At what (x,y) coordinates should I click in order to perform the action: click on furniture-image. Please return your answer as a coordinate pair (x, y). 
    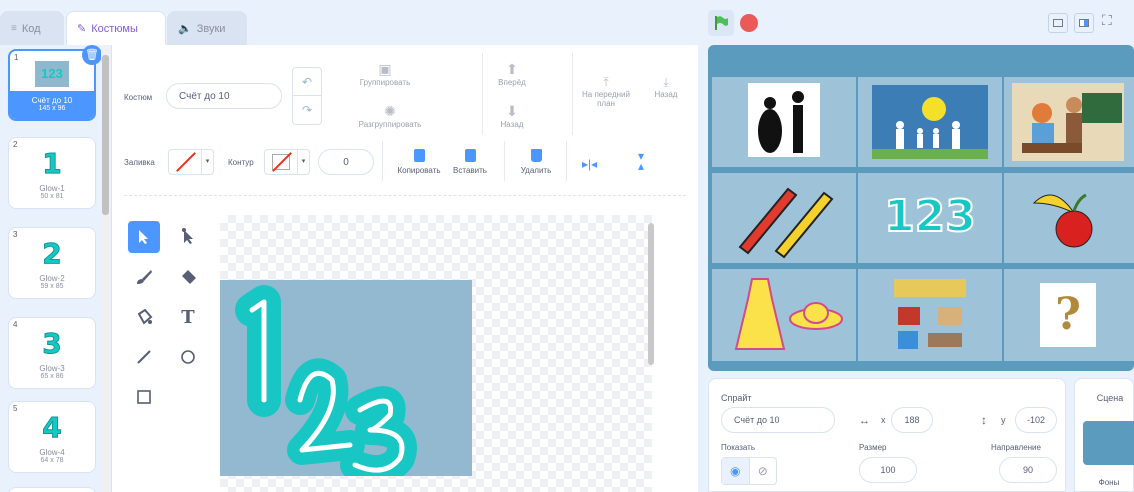
    Looking at the image, I should click on (930, 314).